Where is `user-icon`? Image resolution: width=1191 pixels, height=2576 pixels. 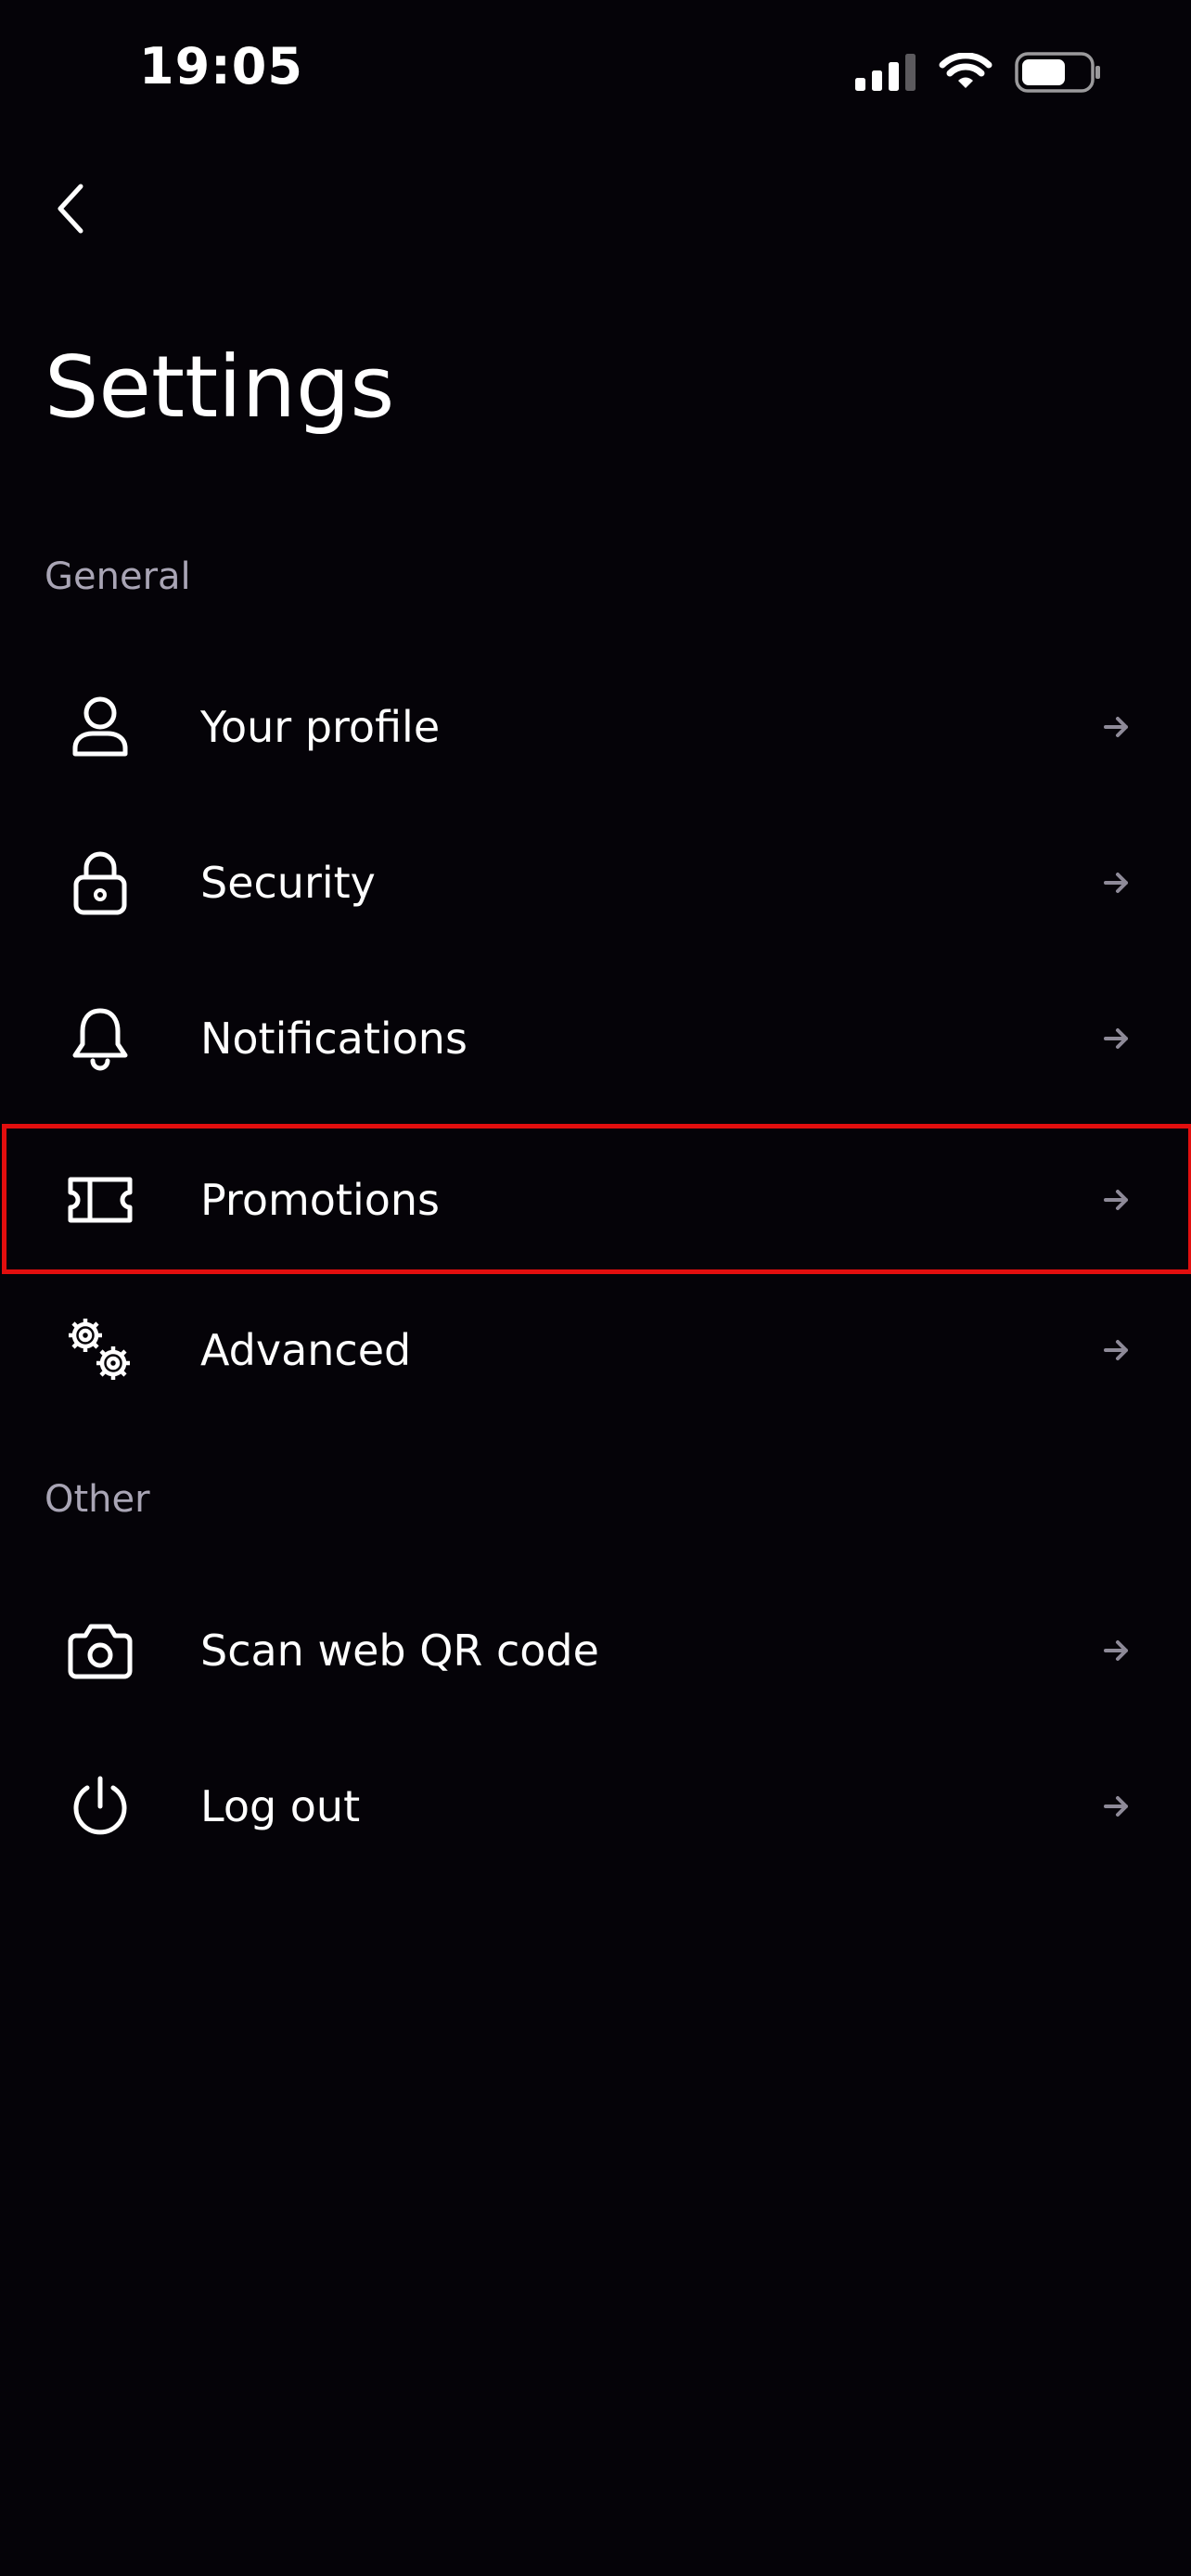 user-icon is located at coordinates (100, 727).